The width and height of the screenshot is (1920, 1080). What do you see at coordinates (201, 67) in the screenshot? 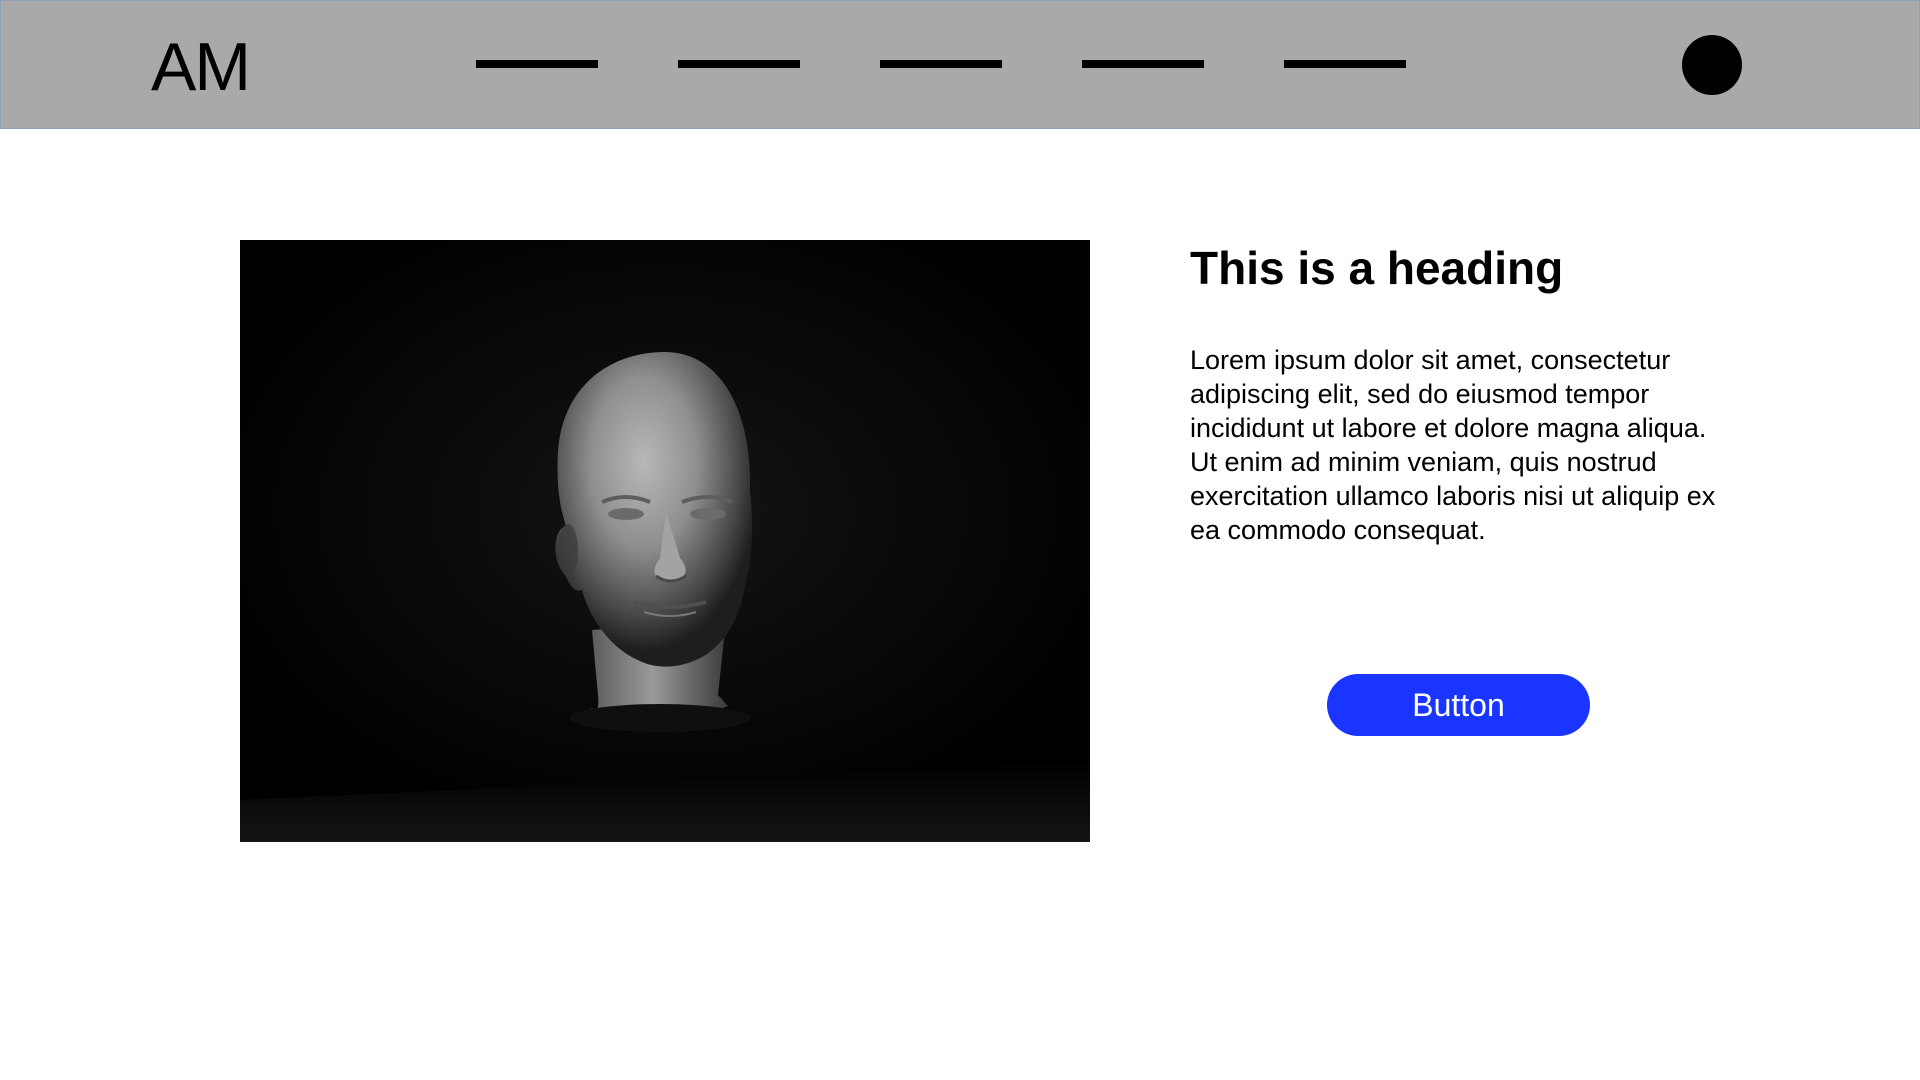
I see `logo: AM` at bounding box center [201, 67].